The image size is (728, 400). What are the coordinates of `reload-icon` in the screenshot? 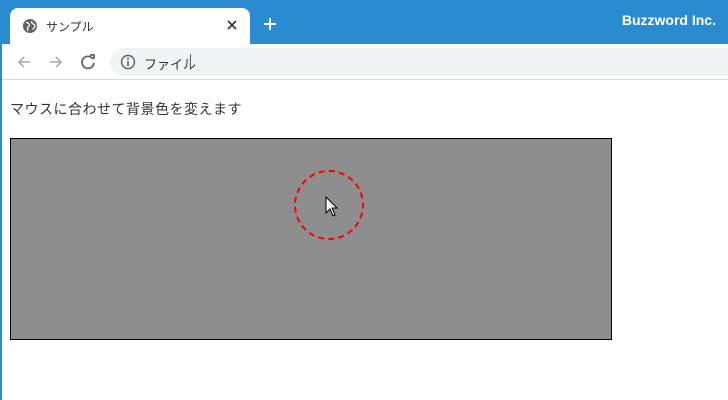 It's located at (88, 62).